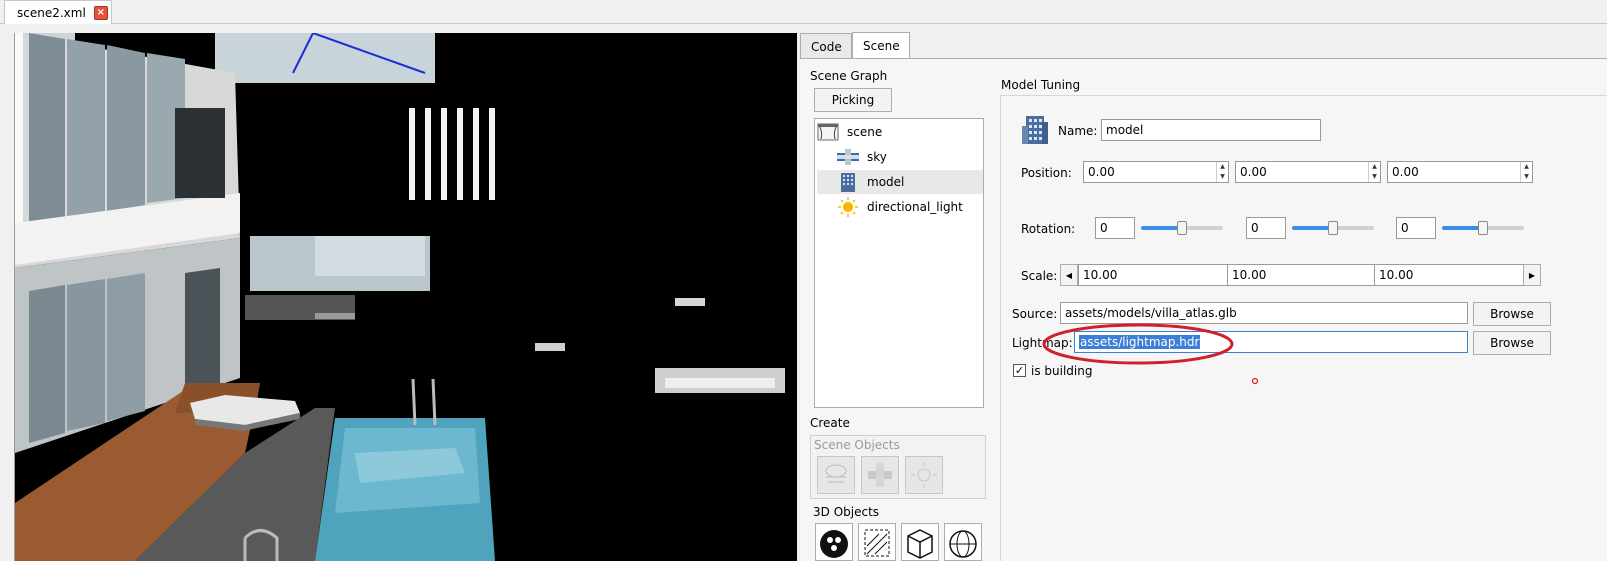 This screenshot has width=1607, height=561. I want to click on tree-item-model: model, so click(900, 182).